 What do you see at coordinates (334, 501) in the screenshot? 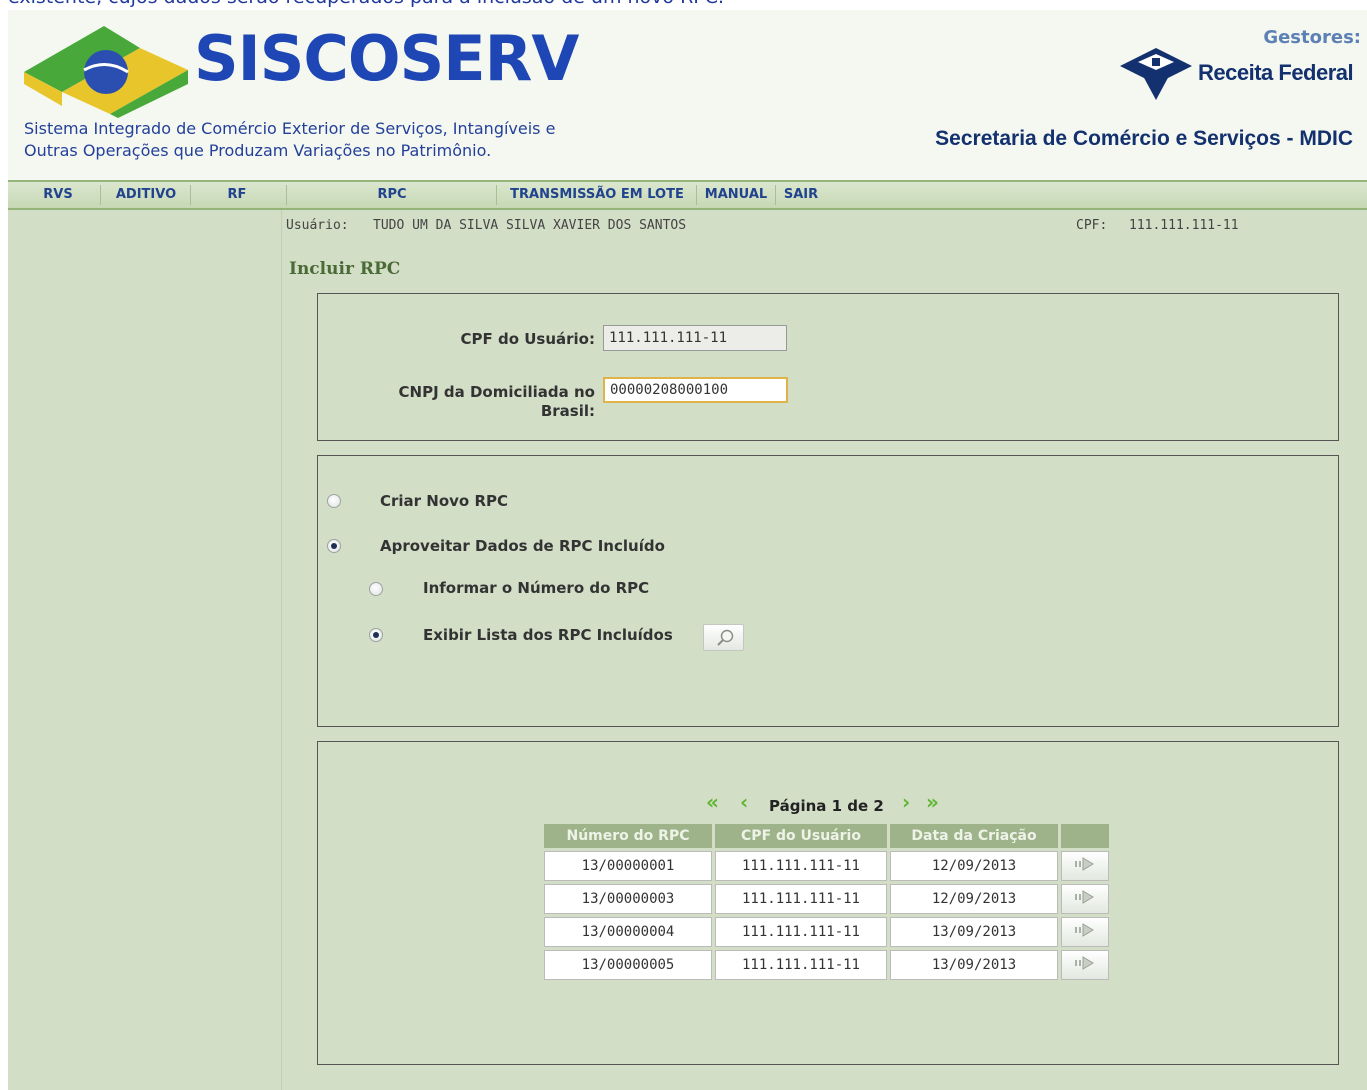
I see `radio-criar-novo-rpc` at bounding box center [334, 501].